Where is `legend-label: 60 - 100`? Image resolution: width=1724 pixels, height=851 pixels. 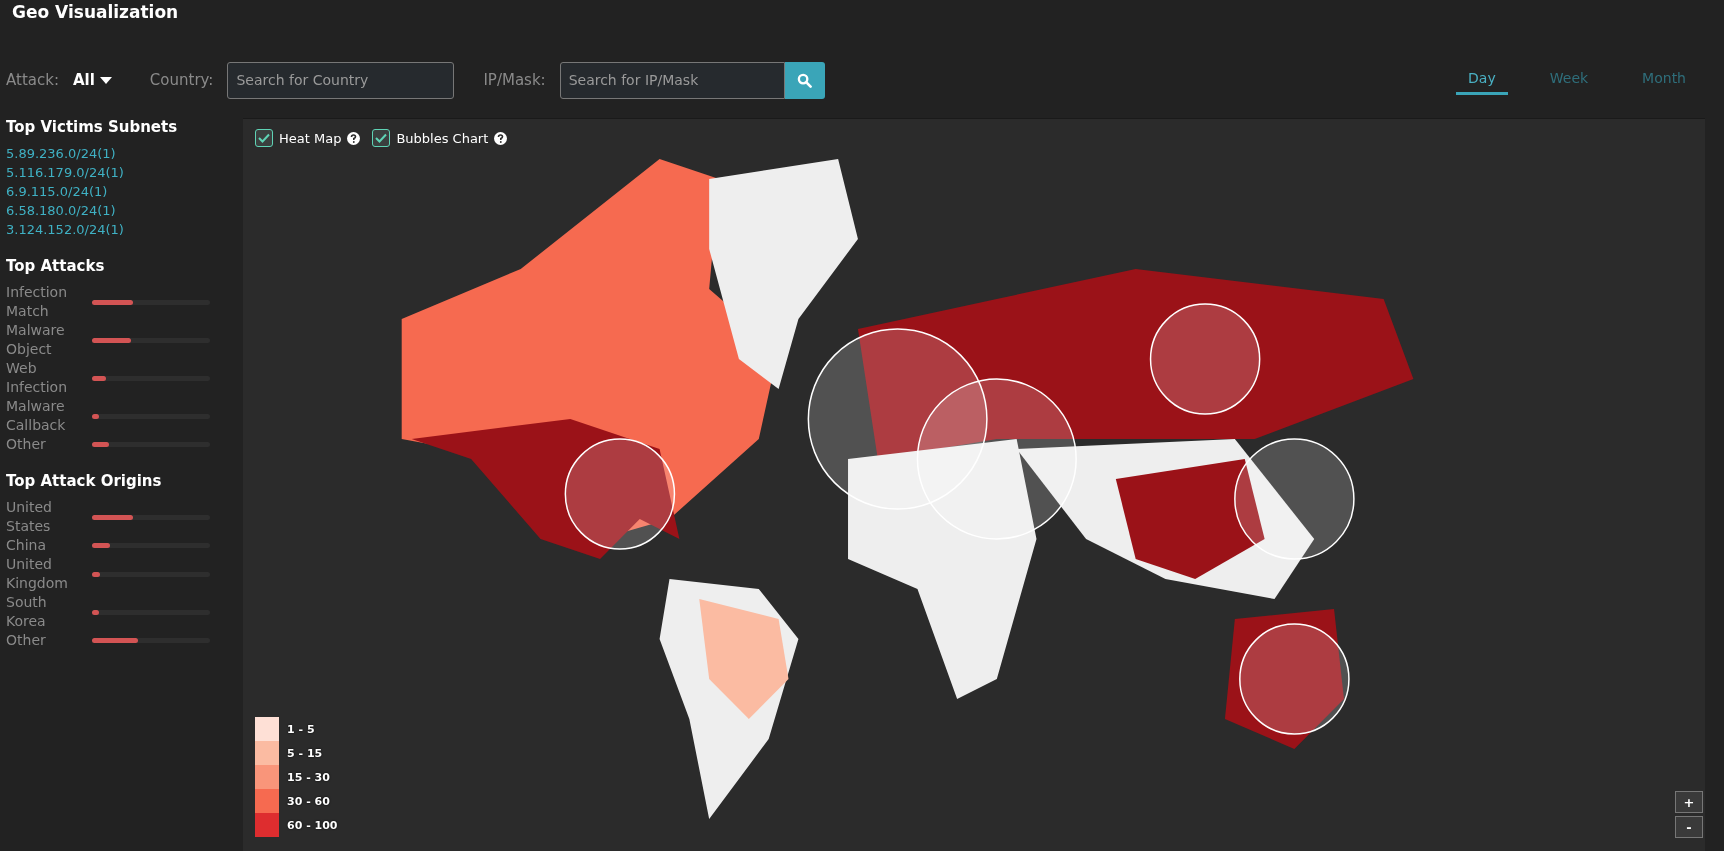
legend-label: 60 - 100 is located at coordinates (312, 825).